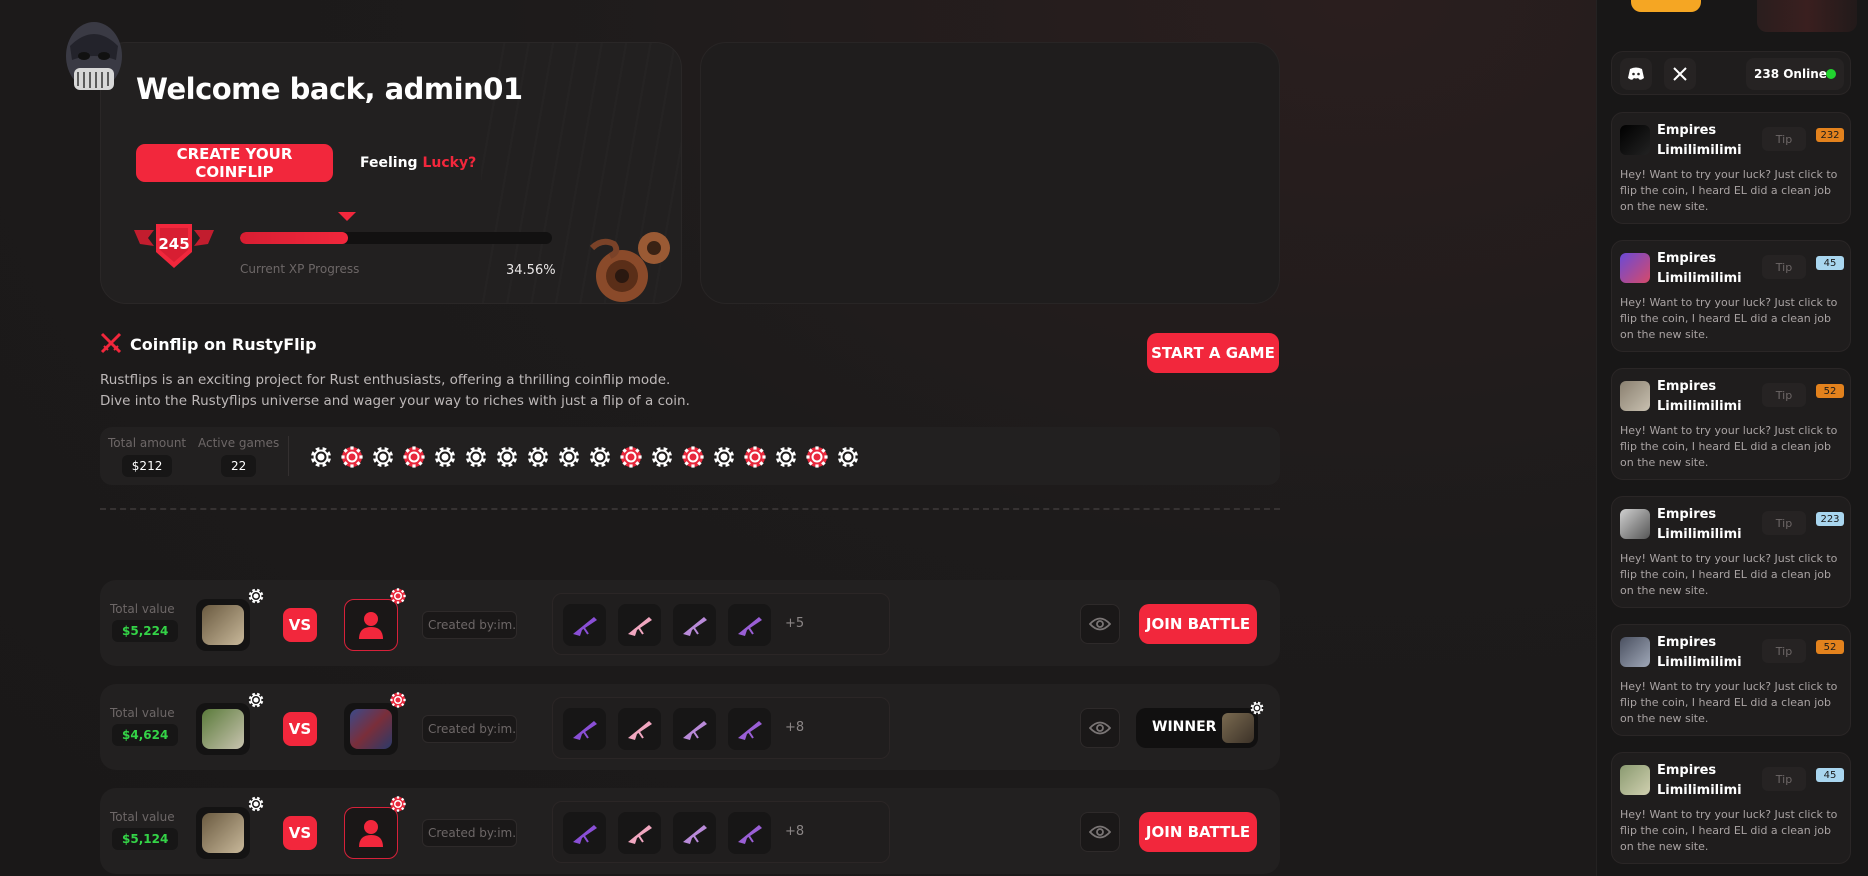 Image resolution: width=1868 pixels, height=876 pixels. I want to click on x-icon, so click(1680, 74).